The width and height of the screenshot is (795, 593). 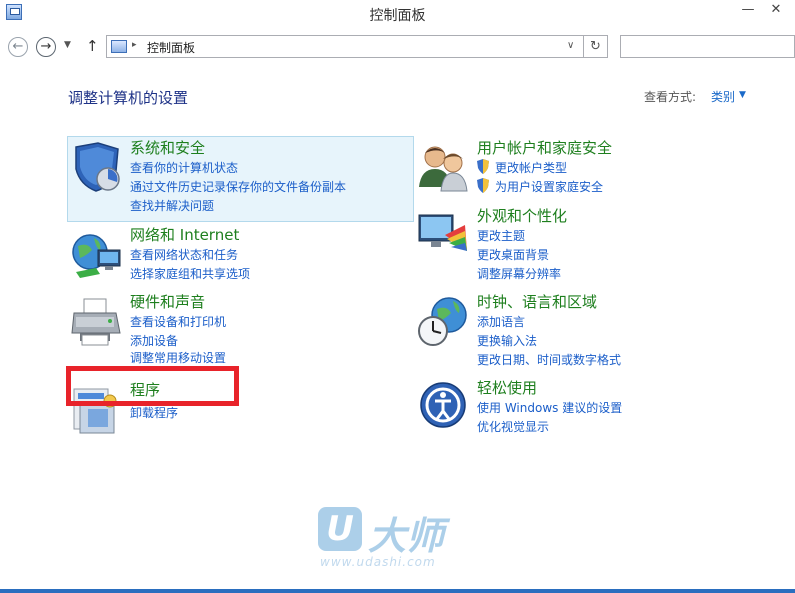 I want to click on network-globe-icon, so click(x=96, y=256).